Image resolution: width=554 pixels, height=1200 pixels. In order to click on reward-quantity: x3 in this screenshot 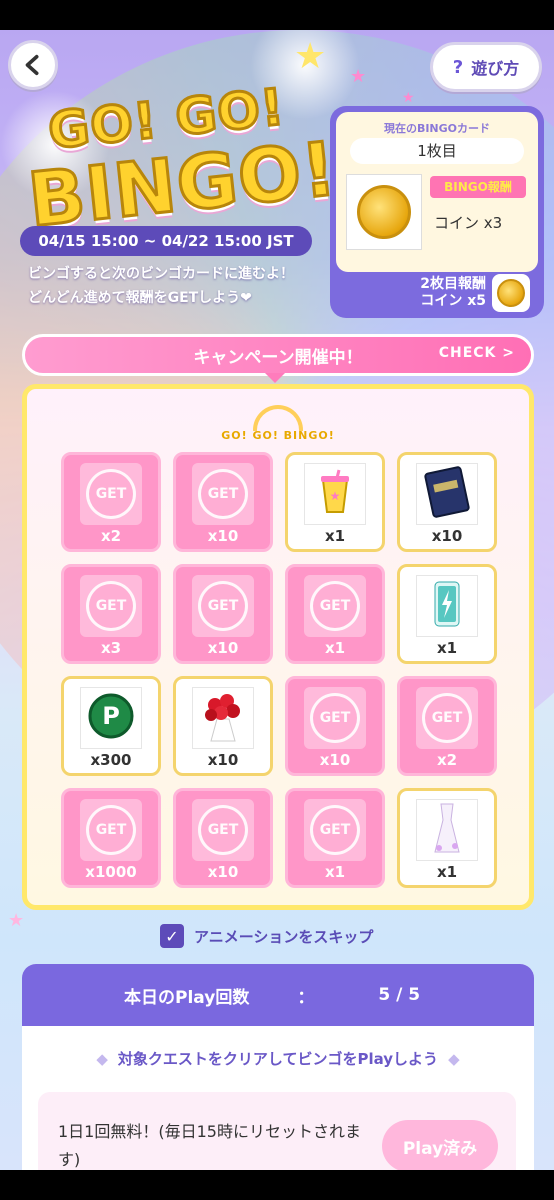, I will do `click(111, 648)`.